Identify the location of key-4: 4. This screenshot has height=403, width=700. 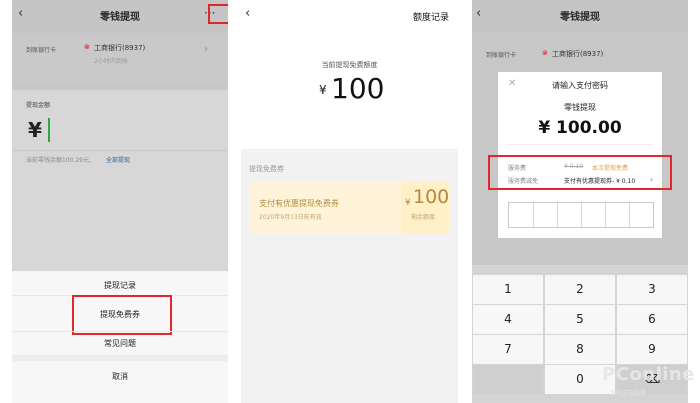
(508, 319).